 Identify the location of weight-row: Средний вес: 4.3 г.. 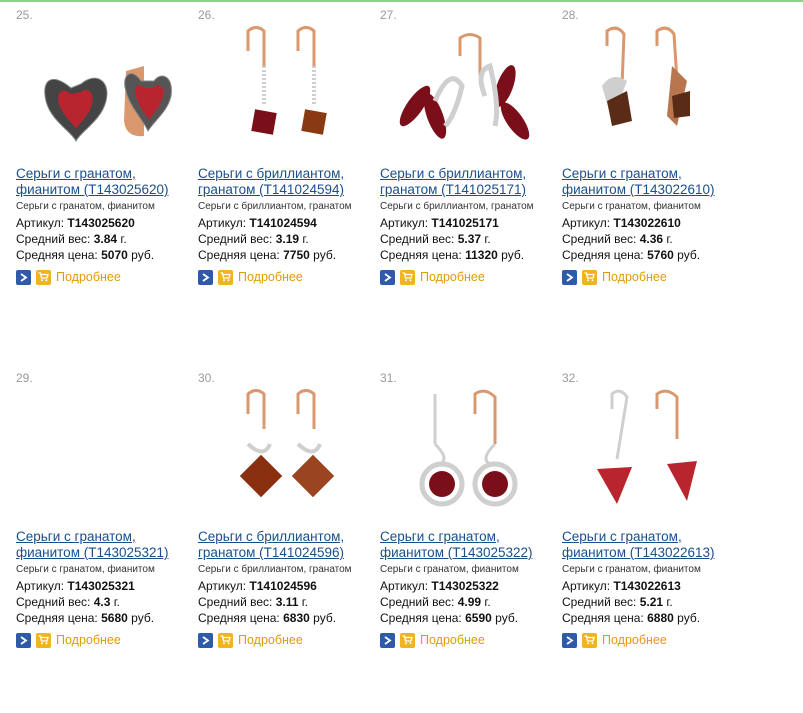
(68, 602).